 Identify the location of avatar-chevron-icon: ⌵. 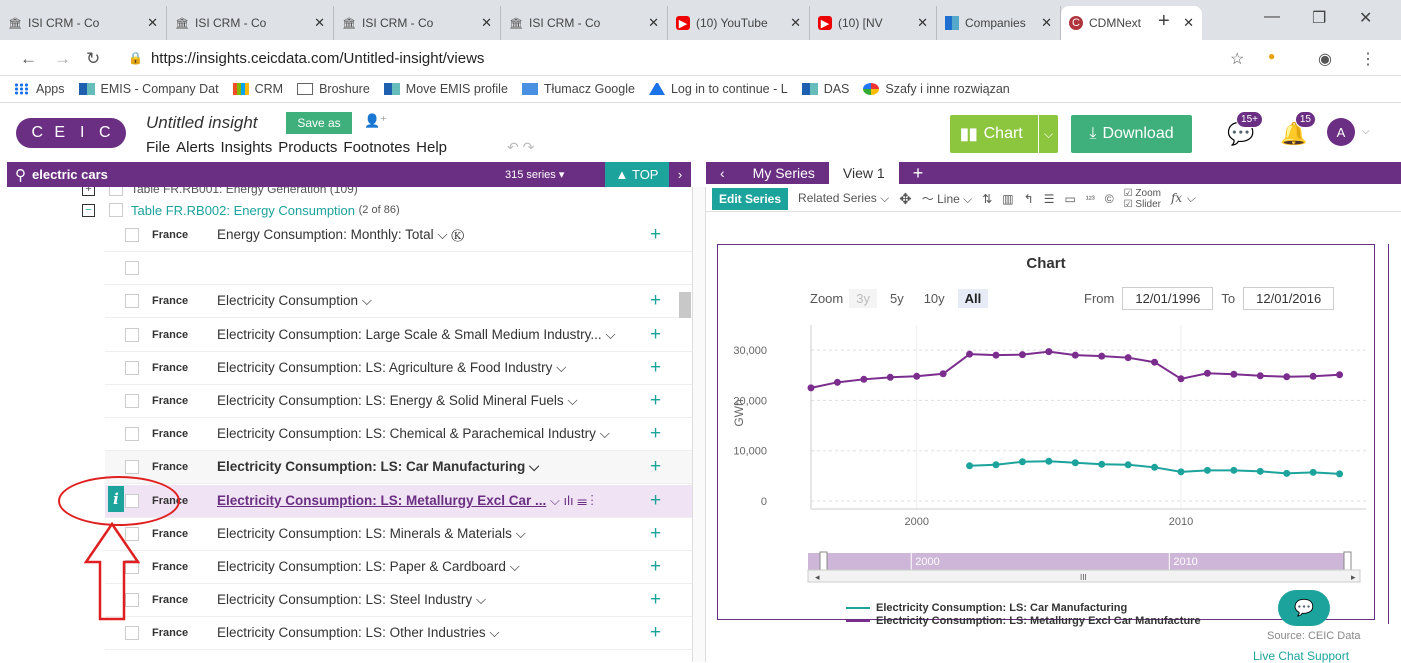
(1366, 131).